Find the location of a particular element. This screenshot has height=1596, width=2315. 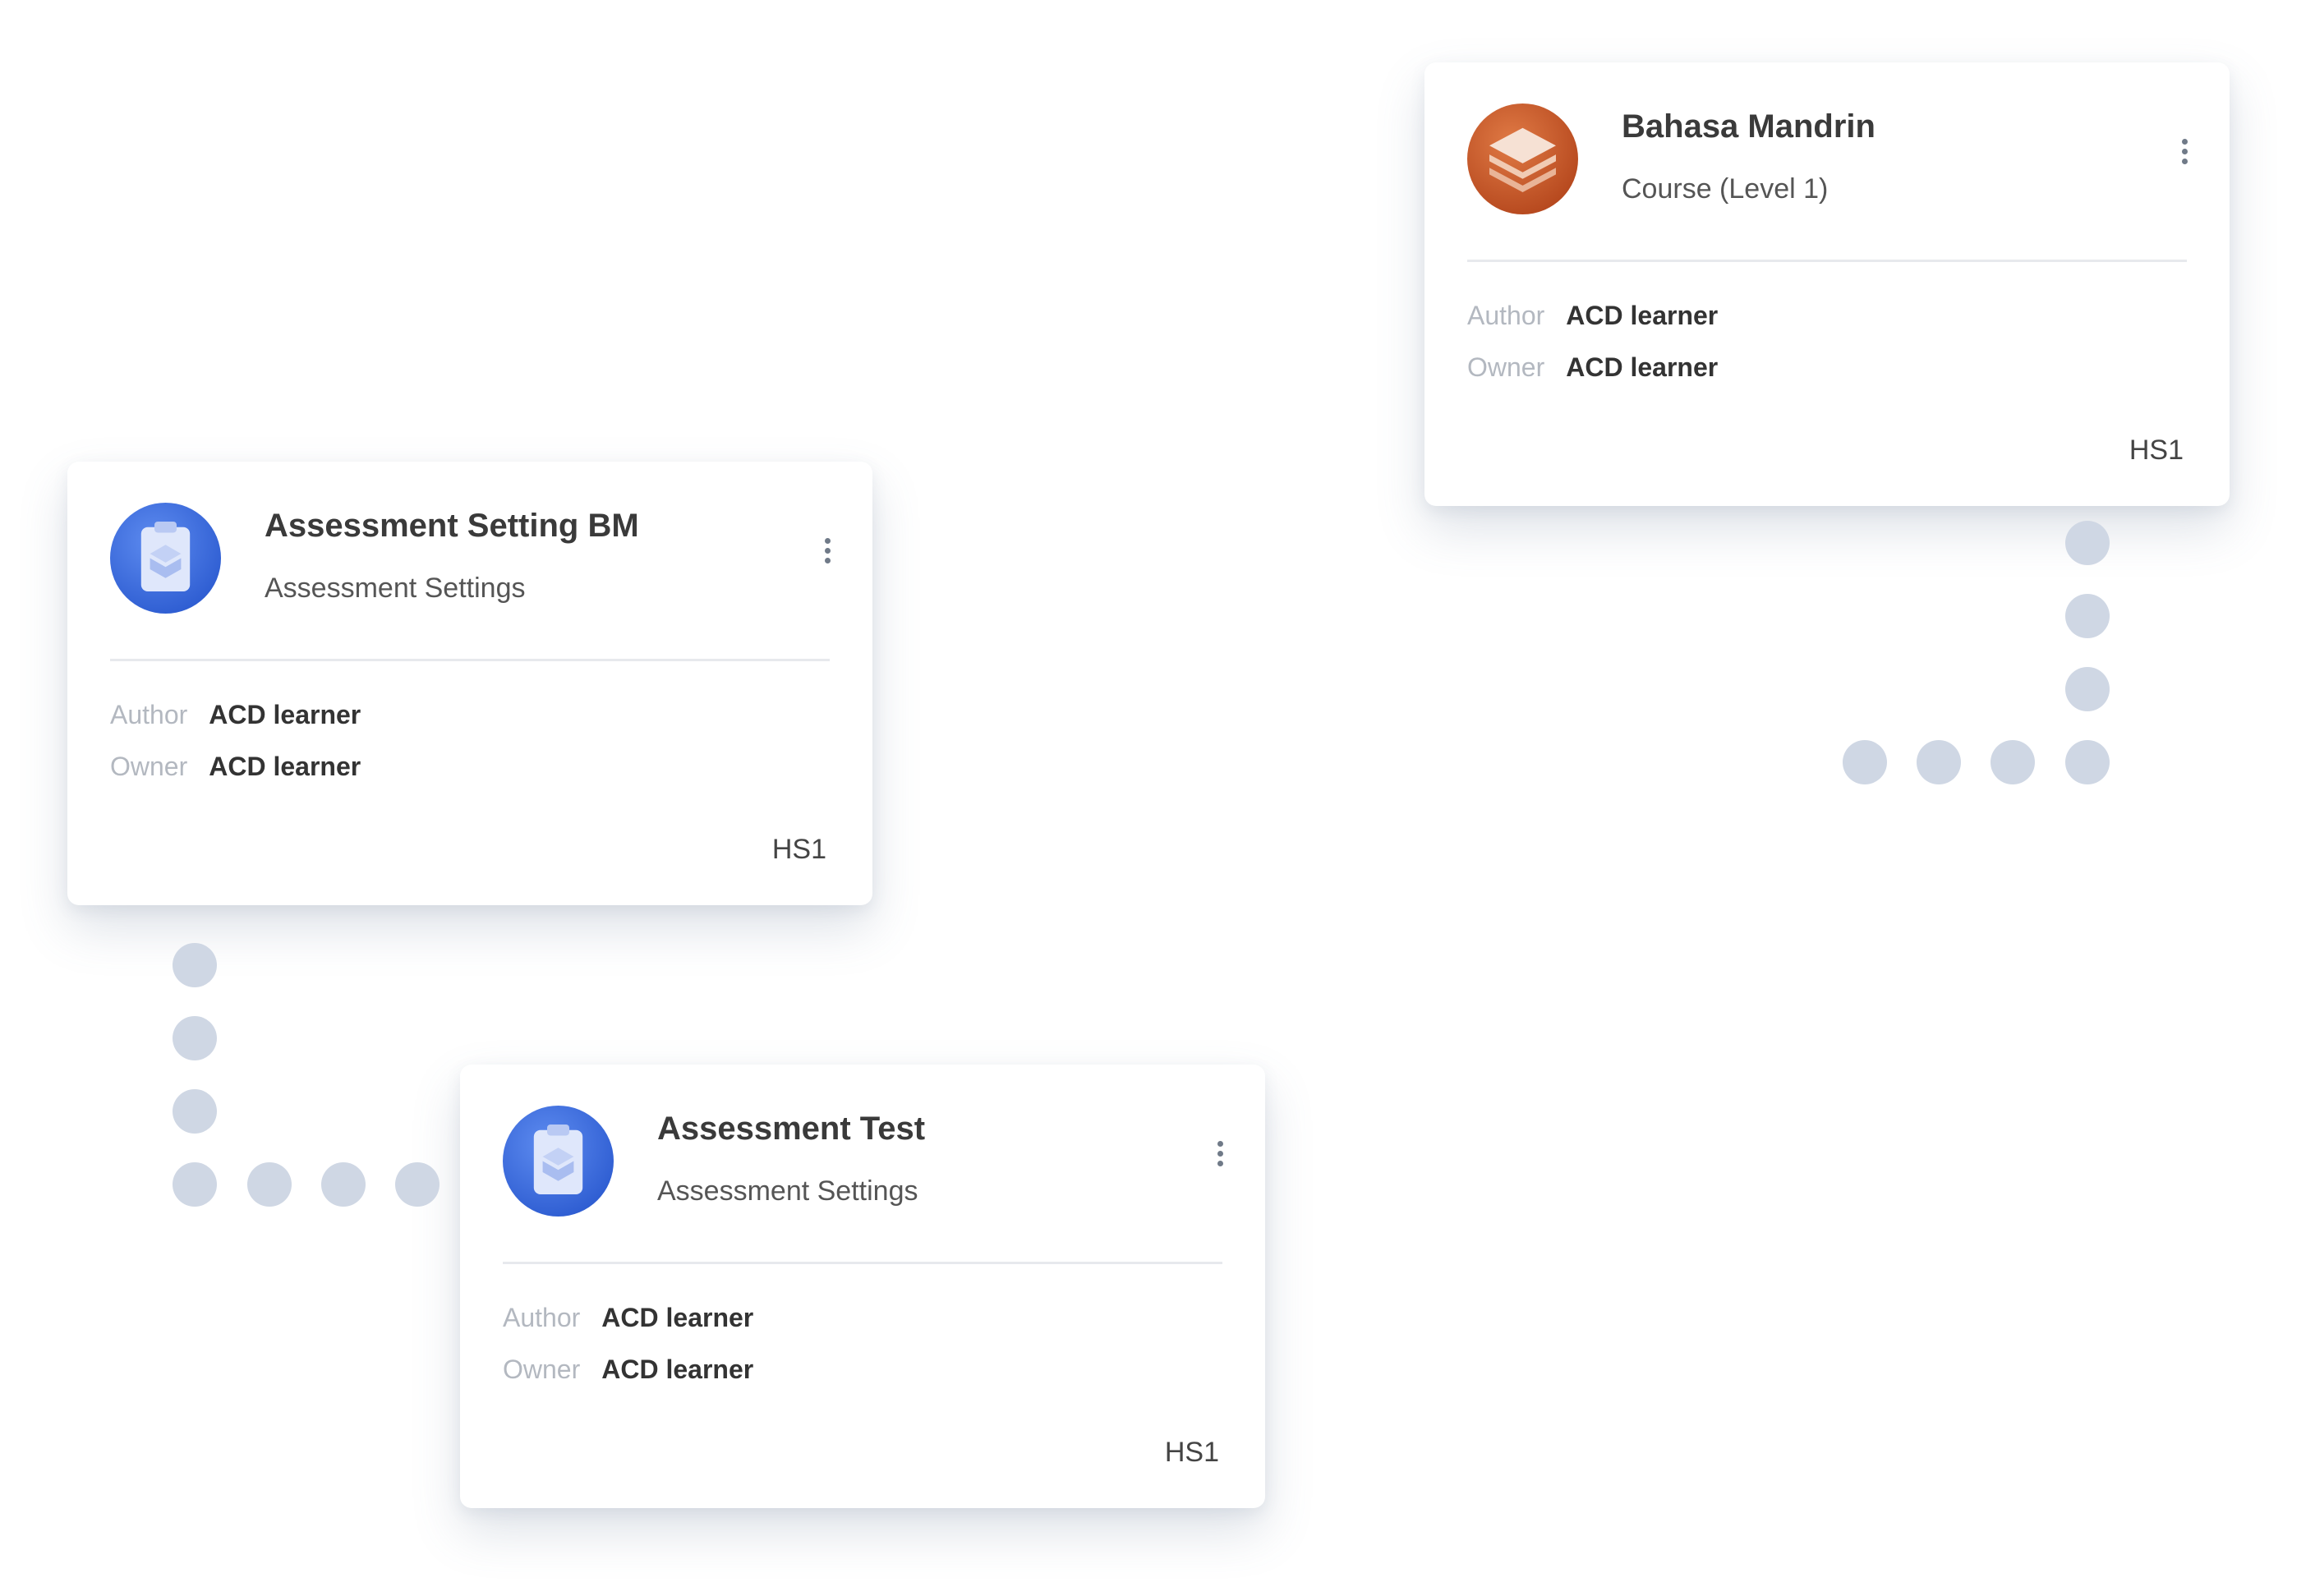

card-subtitle: Course (Level 1) is located at coordinates (1726, 189).